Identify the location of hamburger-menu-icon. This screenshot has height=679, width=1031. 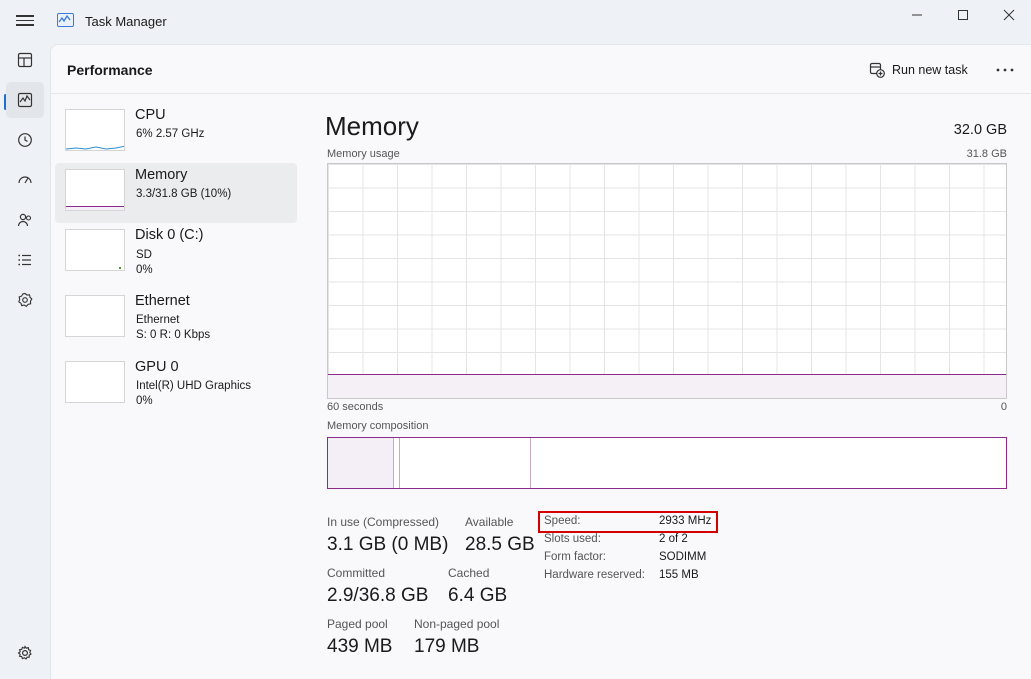
(25, 22).